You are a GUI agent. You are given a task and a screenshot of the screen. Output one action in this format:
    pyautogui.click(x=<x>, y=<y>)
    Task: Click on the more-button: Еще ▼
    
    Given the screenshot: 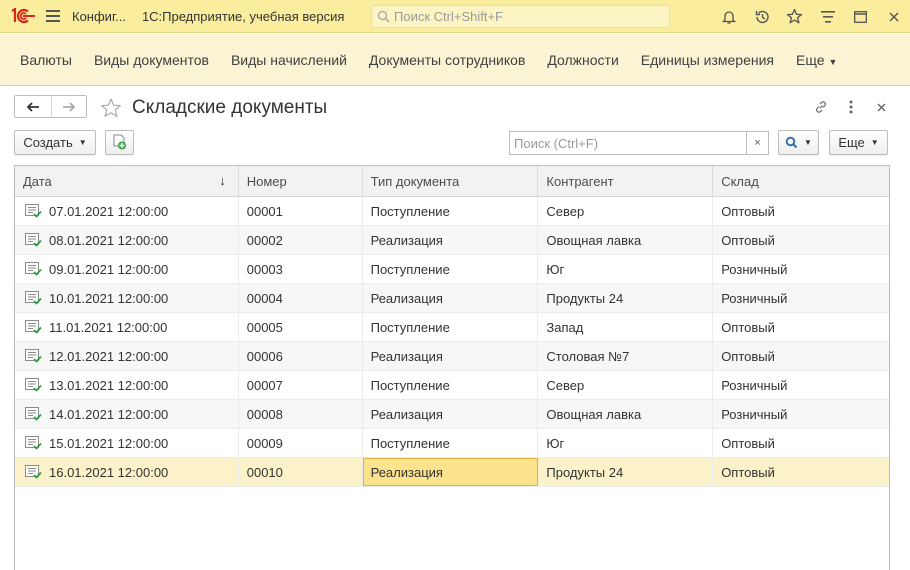 What is the action you would take?
    pyautogui.click(x=858, y=142)
    